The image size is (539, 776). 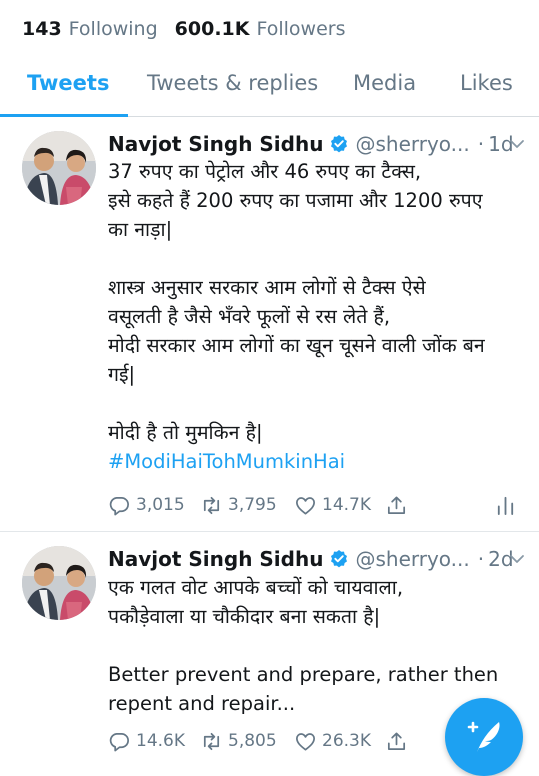 I want to click on tab-likes: Likes, so click(x=486, y=87).